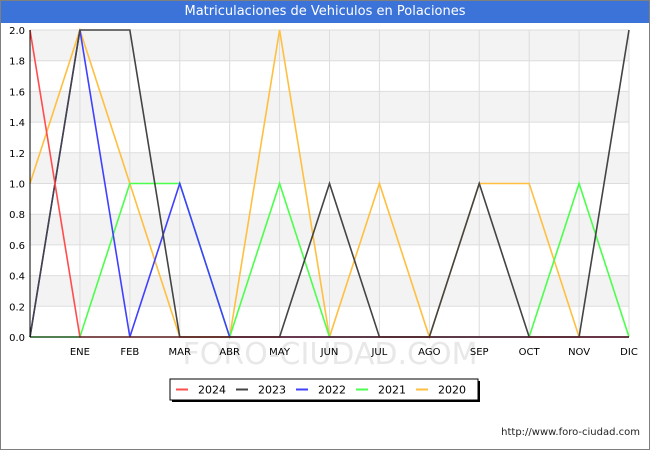 The width and height of the screenshot is (650, 450). I want to click on y-tick-label: 0.6, so click(17, 246).